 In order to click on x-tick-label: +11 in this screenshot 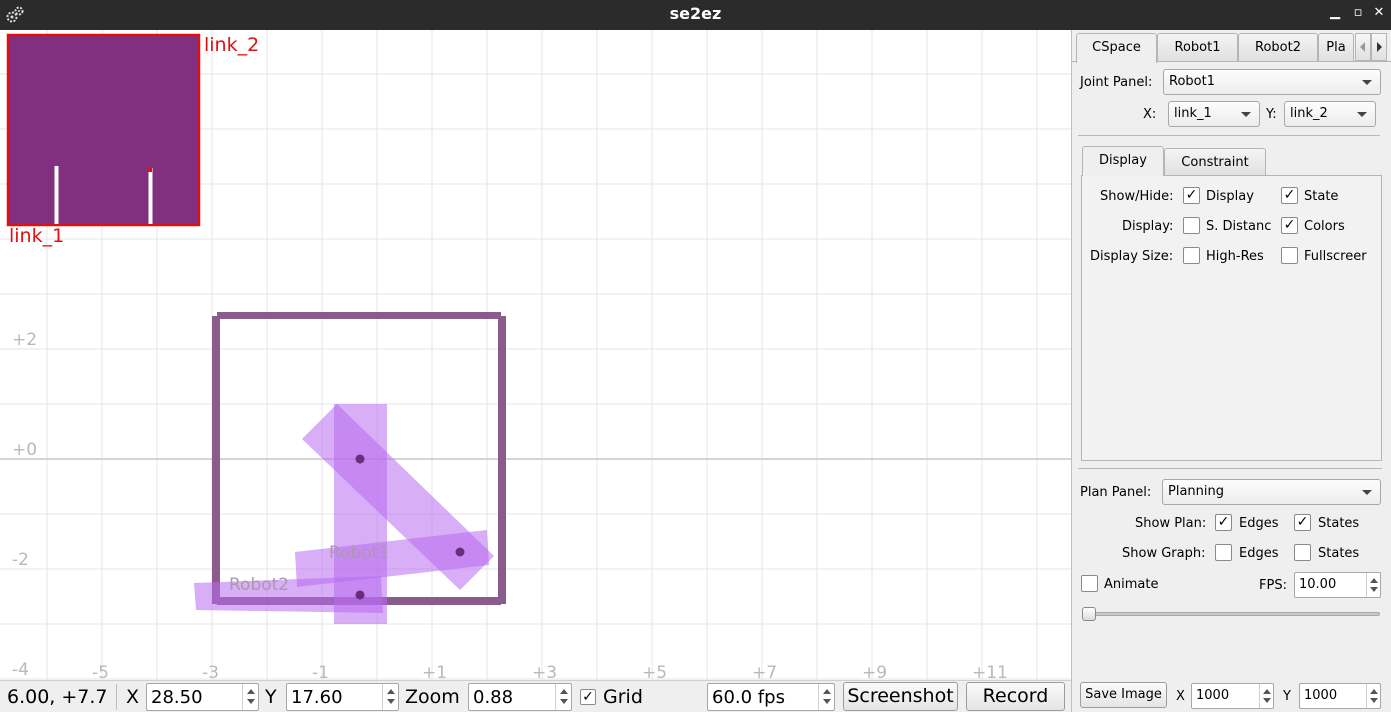, I will do `click(990, 671)`.